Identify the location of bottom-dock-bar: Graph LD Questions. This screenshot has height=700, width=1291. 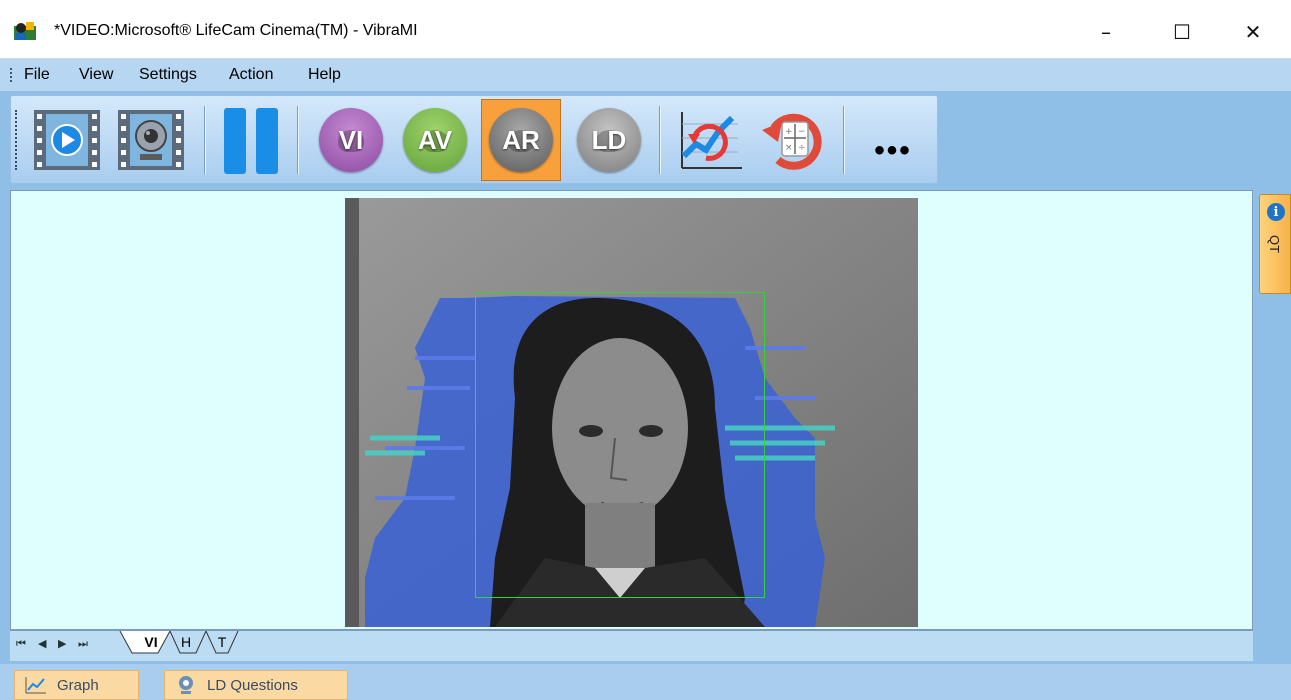
(645, 682).